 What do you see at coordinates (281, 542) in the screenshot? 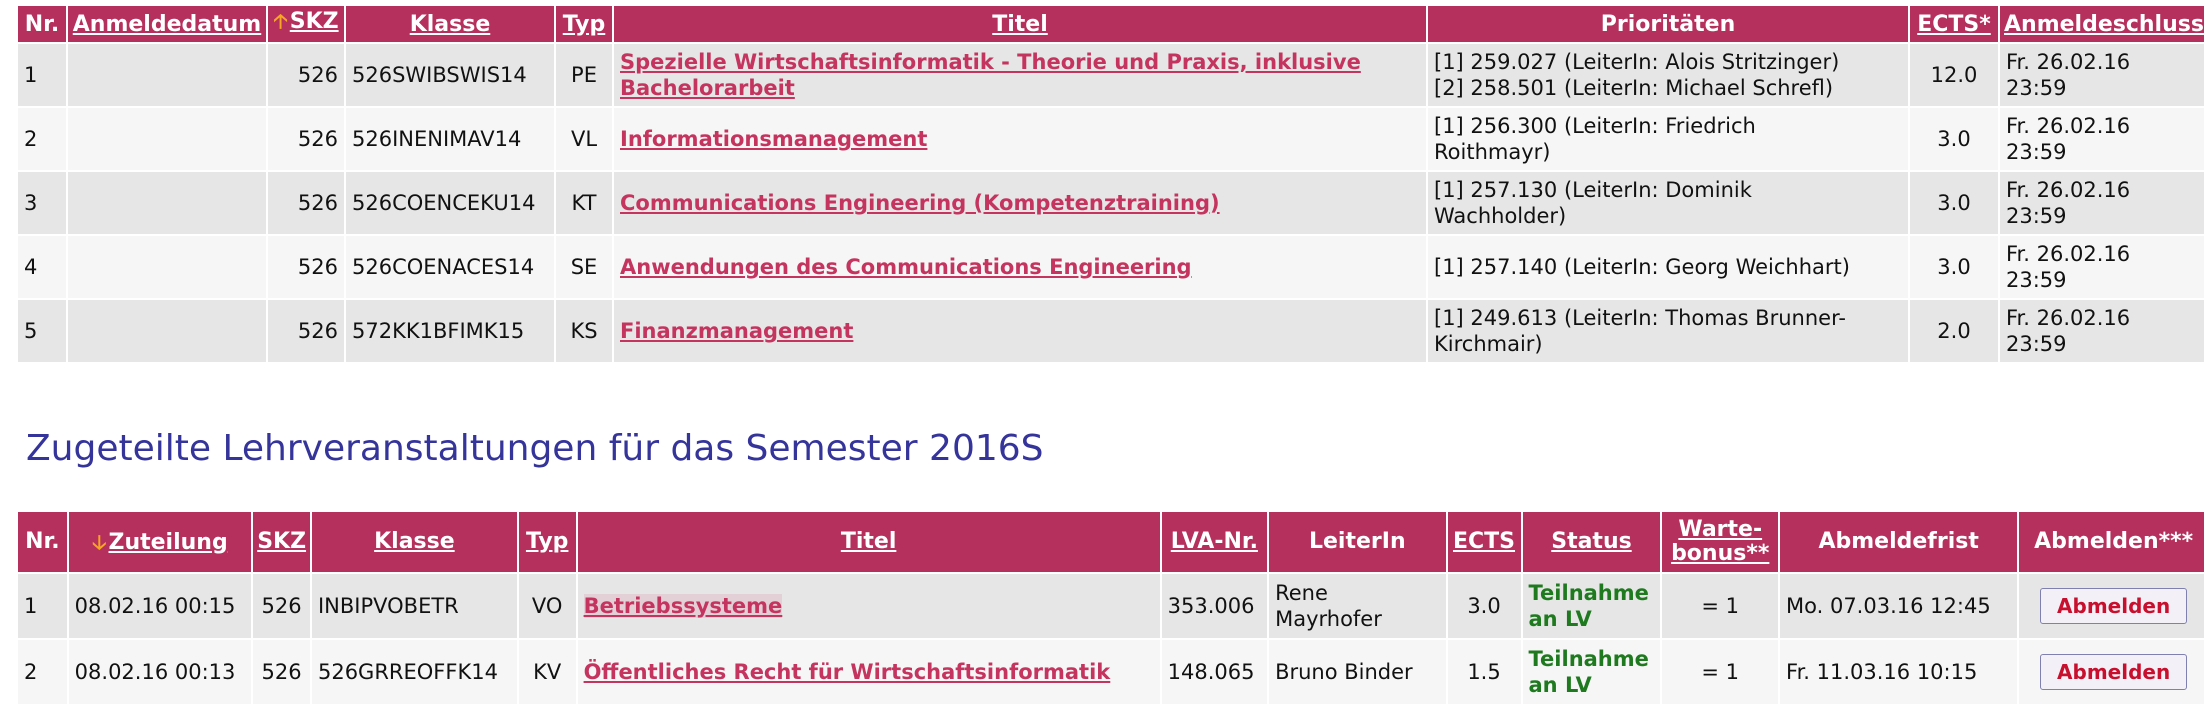
I see `col-skz-sort: SKZ` at bounding box center [281, 542].